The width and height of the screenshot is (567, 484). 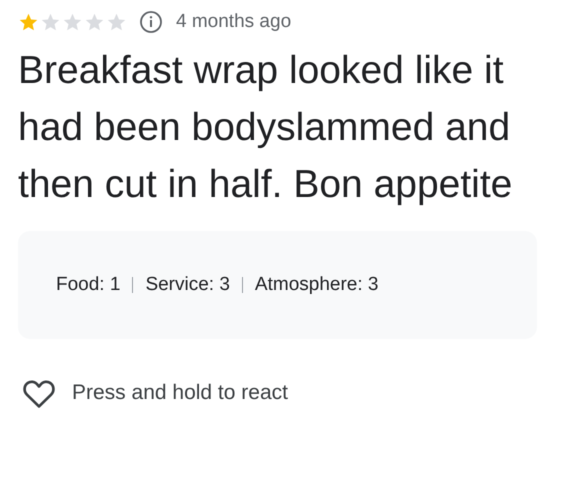 What do you see at coordinates (88, 285) in the screenshot?
I see `rating-label: Food: 1` at bounding box center [88, 285].